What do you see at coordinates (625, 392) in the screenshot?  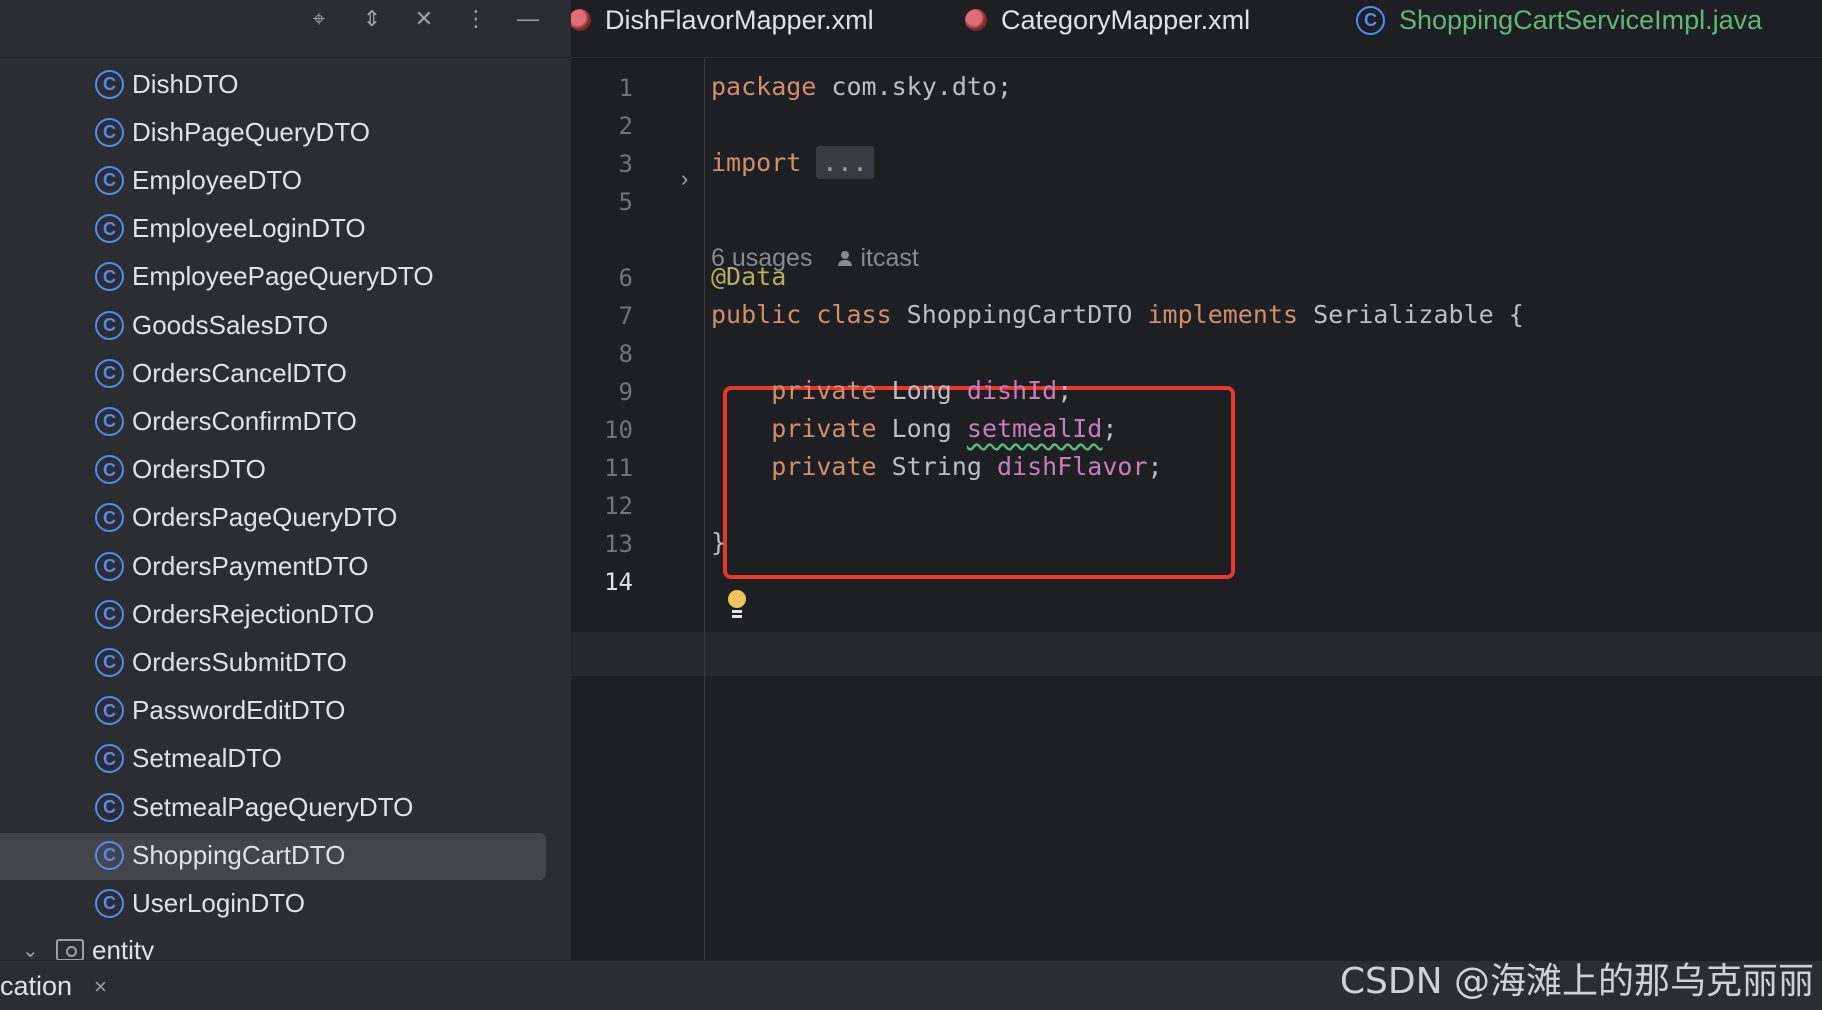 I see `line-number: 9` at bounding box center [625, 392].